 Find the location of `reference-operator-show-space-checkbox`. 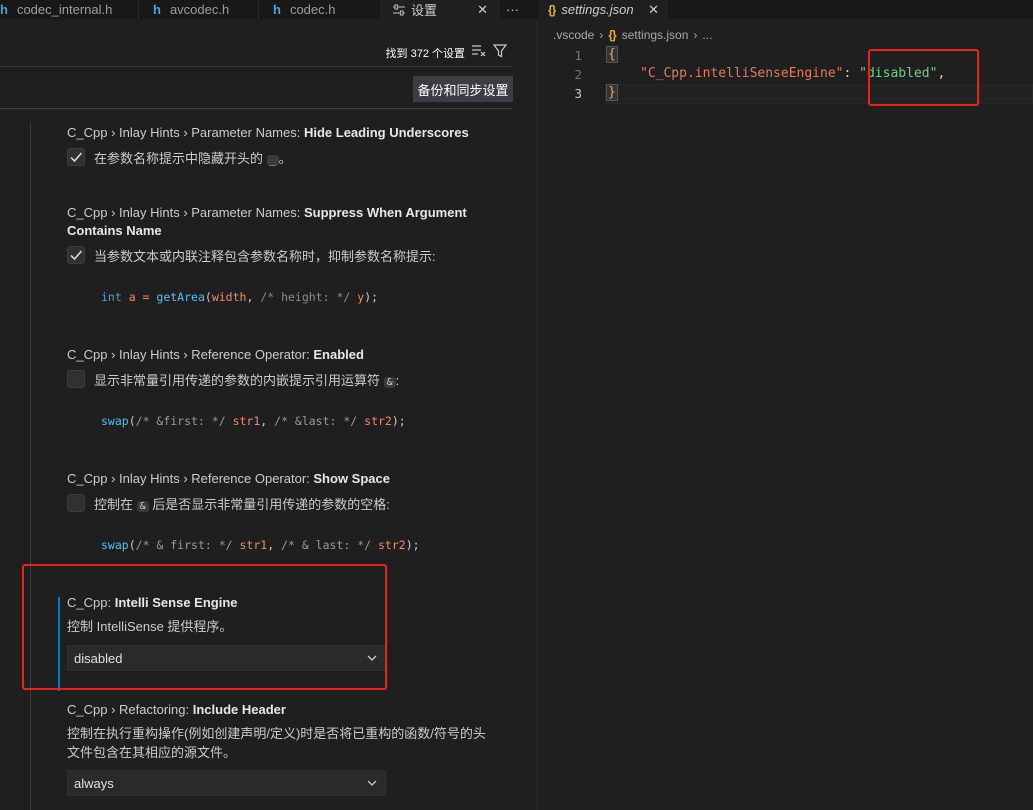

reference-operator-show-space-checkbox is located at coordinates (76, 503).